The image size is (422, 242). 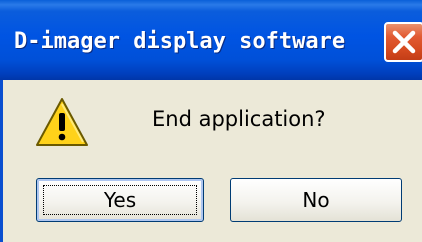 I want to click on close-icon, so click(x=404, y=42).